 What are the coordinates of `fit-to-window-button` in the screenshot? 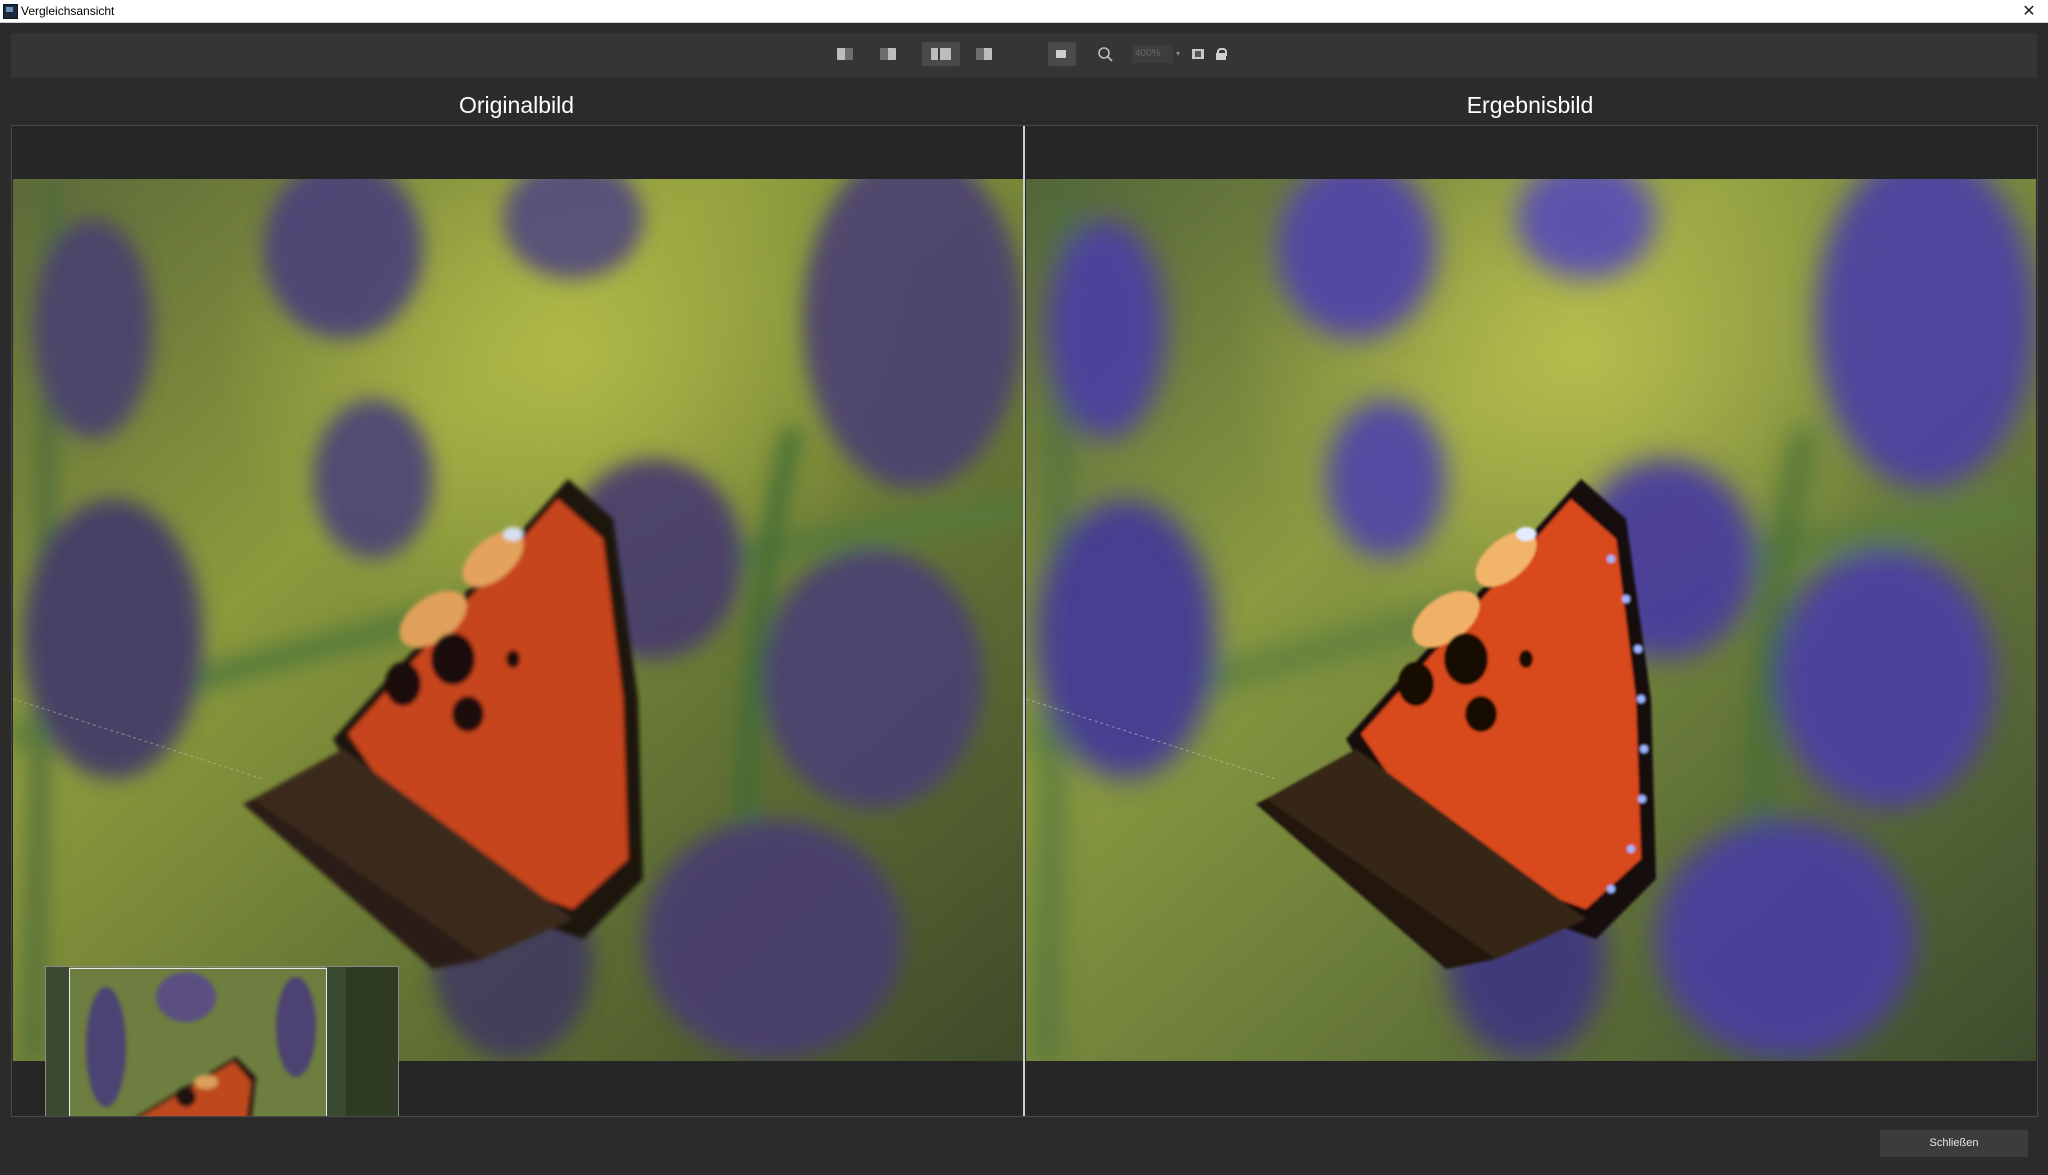 It's located at (1198, 54).